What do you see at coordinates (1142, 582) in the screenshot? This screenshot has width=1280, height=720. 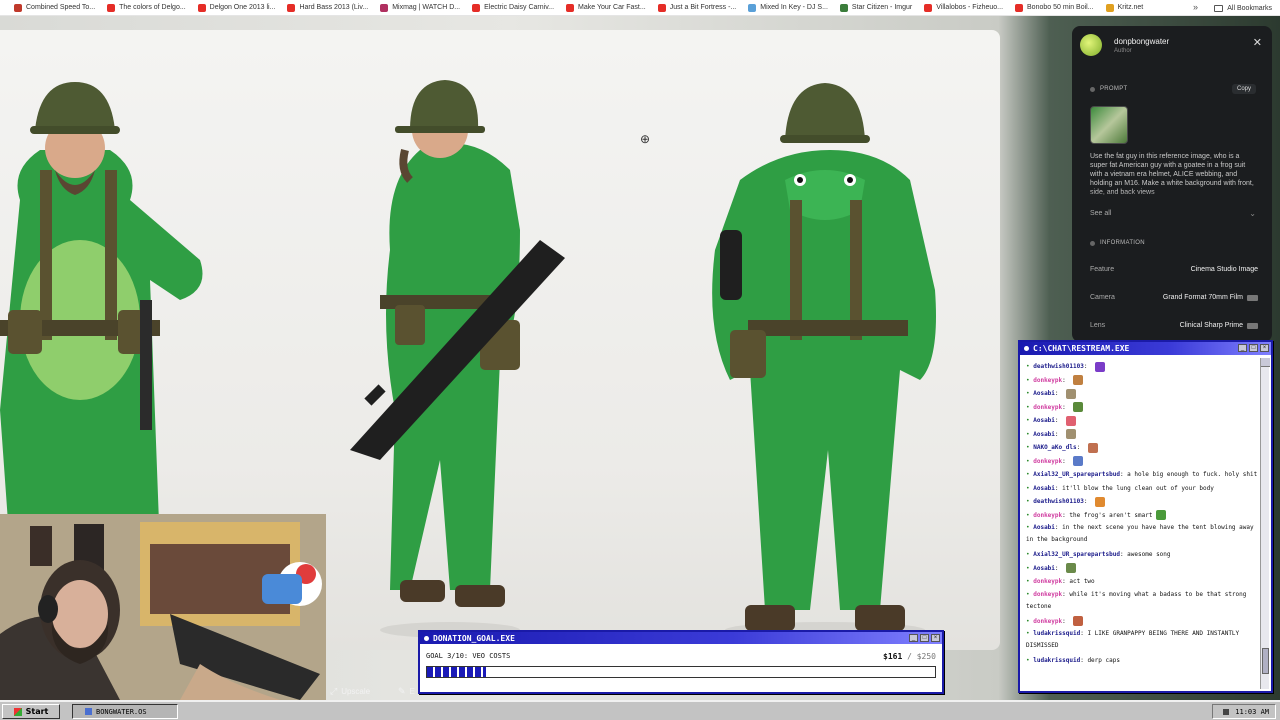 I see `chat-message: • donkeypk: act two` at bounding box center [1142, 582].